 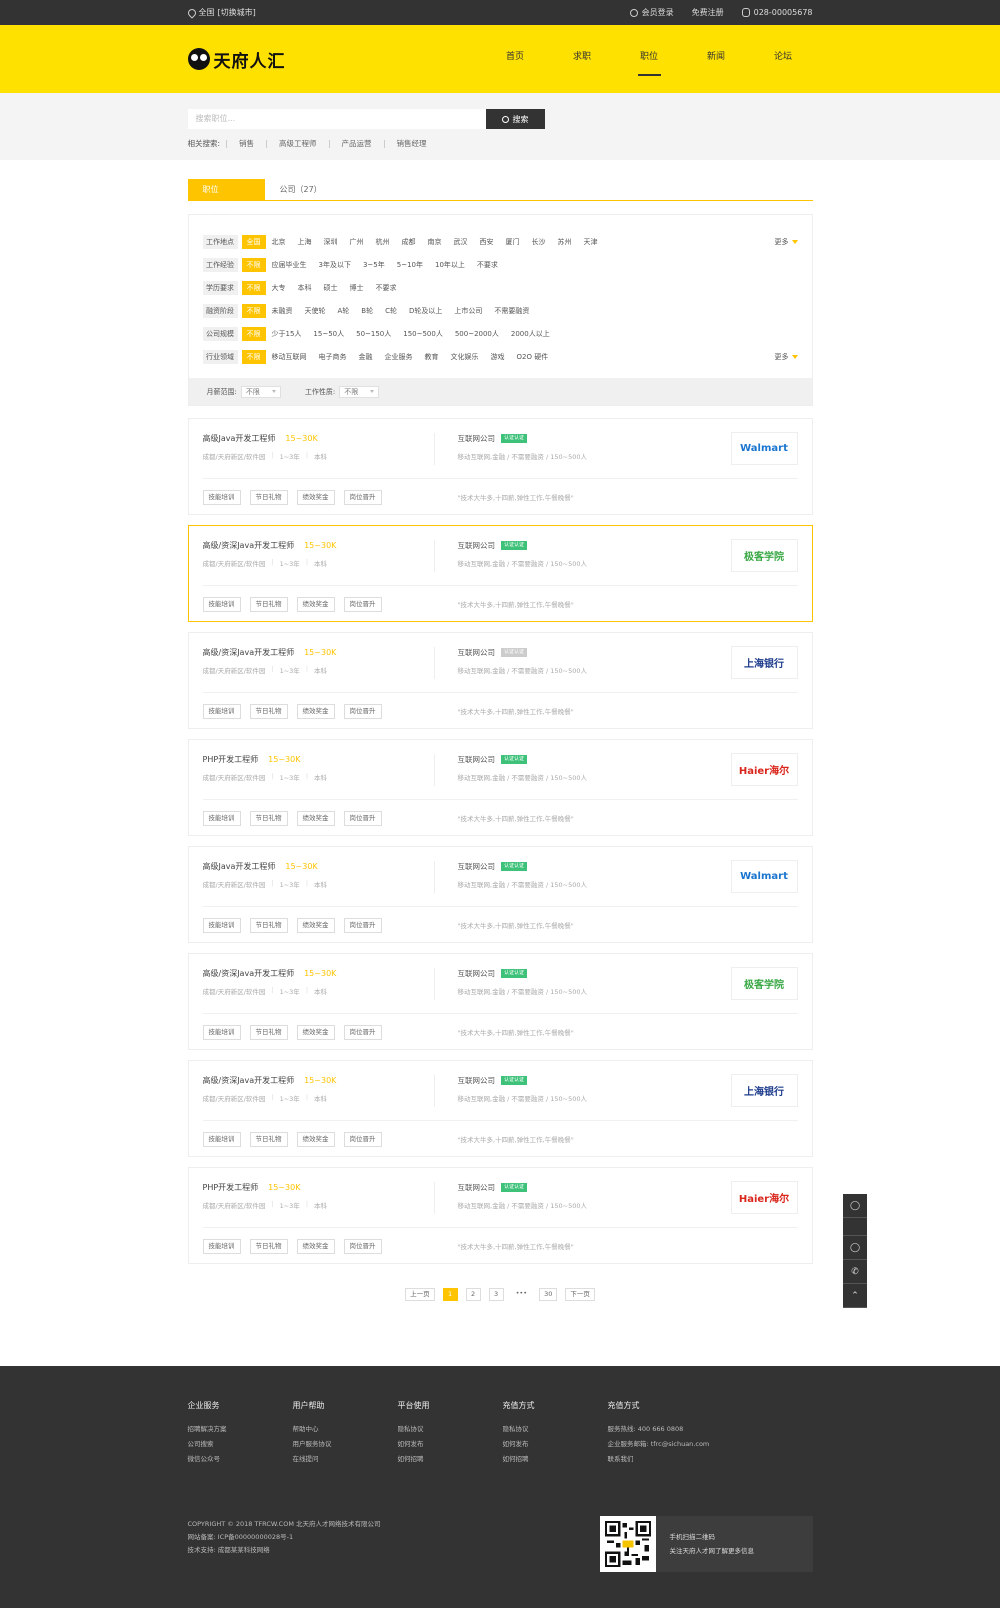 I want to click on filter-option: D轮及以上, so click(x=425, y=311).